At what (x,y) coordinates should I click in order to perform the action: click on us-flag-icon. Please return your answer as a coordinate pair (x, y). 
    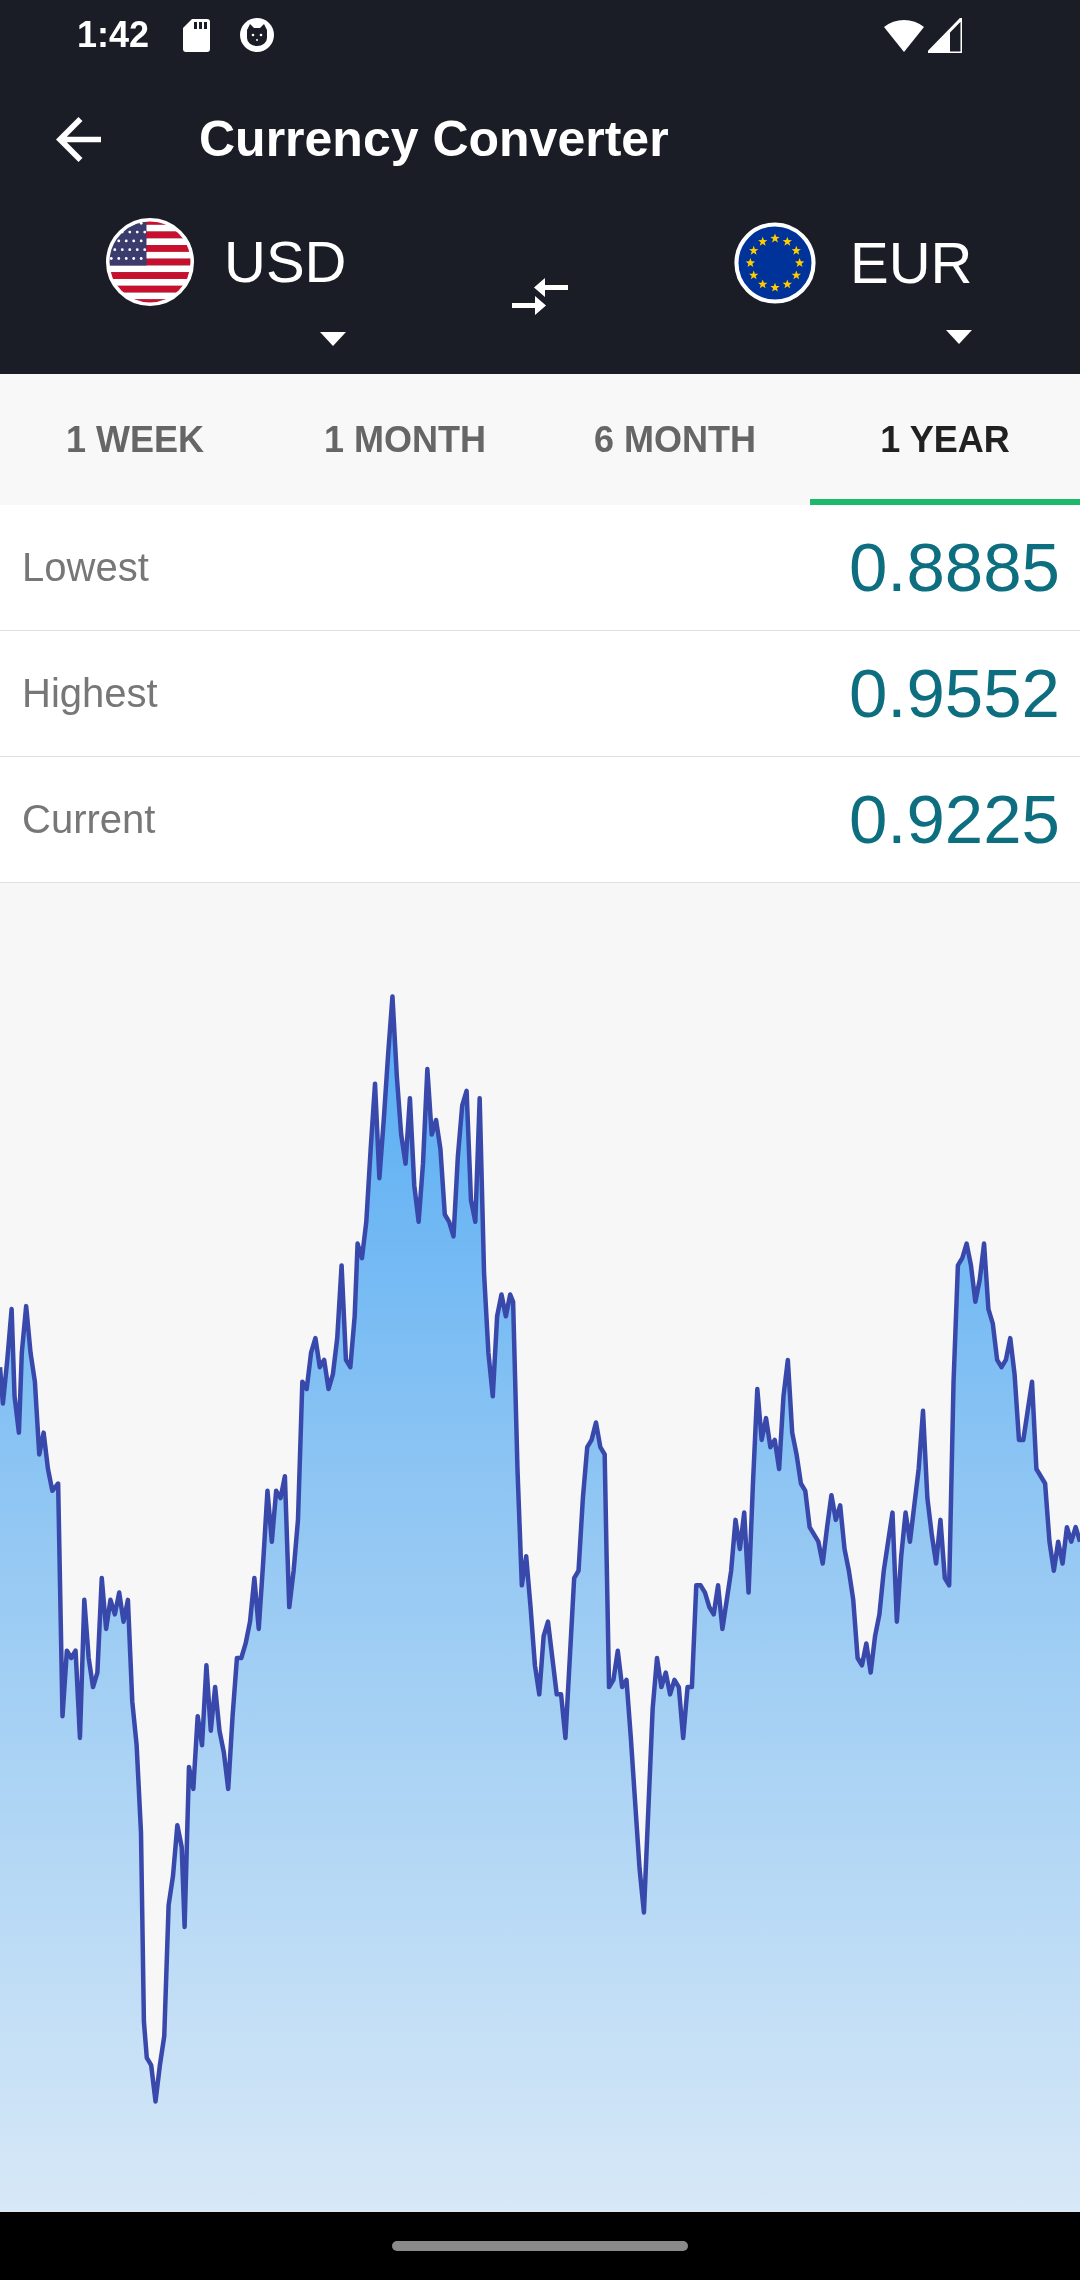
    Looking at the image, I should click on (150, 262).